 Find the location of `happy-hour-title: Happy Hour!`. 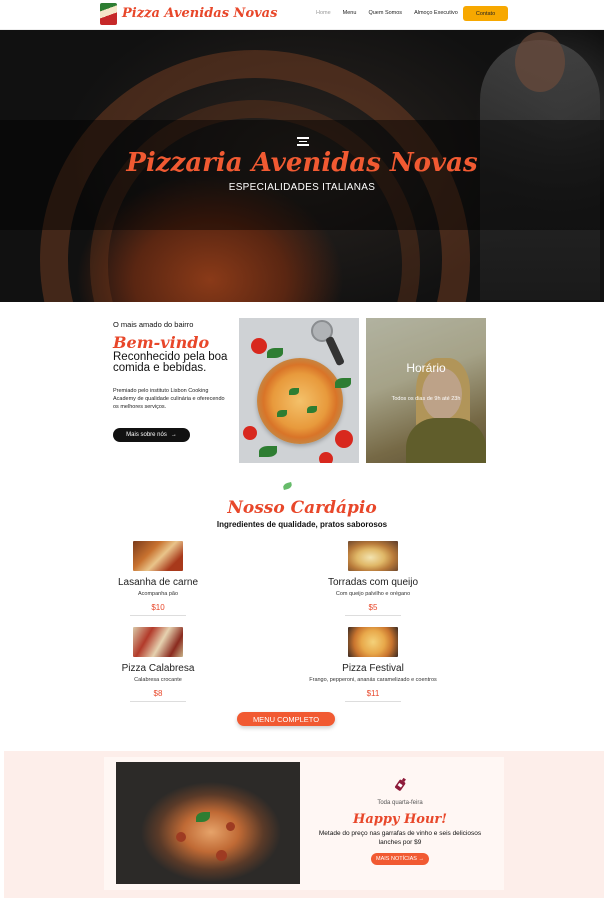

happy-hour-title: Happy Hour! is located at coordinates (400, 819).